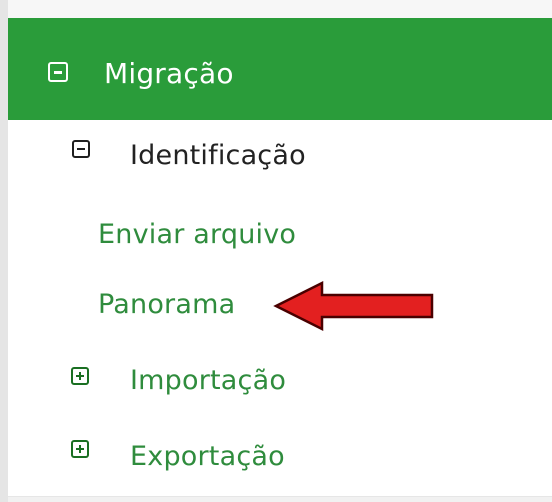 The image size is (552, 502). What do you see at coordinates (353, 306) in the screenshot?
I see `annotation-arrow-icon` at bounding box center [353, 306].